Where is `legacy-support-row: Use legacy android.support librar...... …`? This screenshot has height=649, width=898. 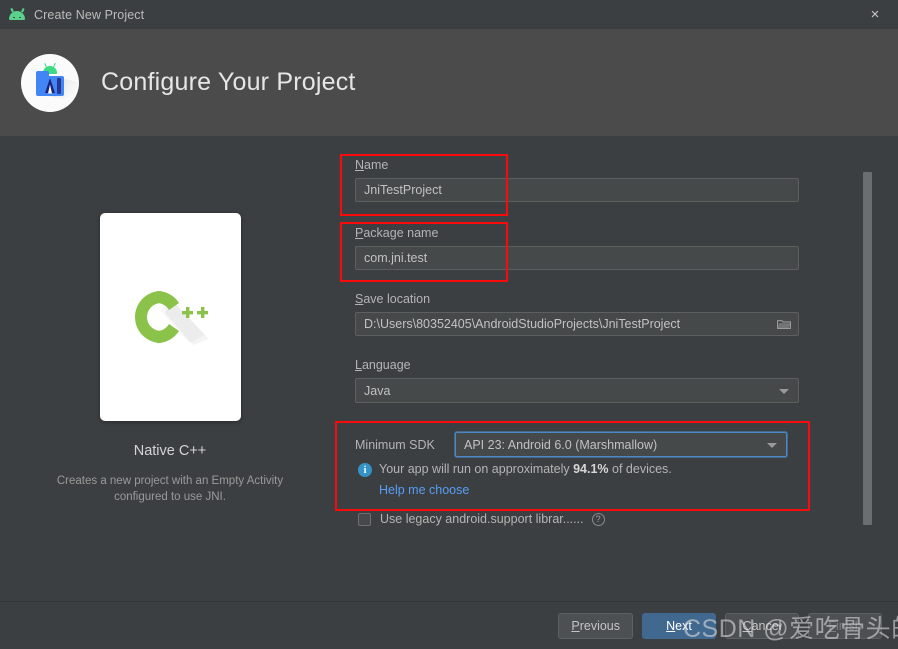 legacy-support-row: Use legacy android.support librar...... … is located at coordinates (481, 519).